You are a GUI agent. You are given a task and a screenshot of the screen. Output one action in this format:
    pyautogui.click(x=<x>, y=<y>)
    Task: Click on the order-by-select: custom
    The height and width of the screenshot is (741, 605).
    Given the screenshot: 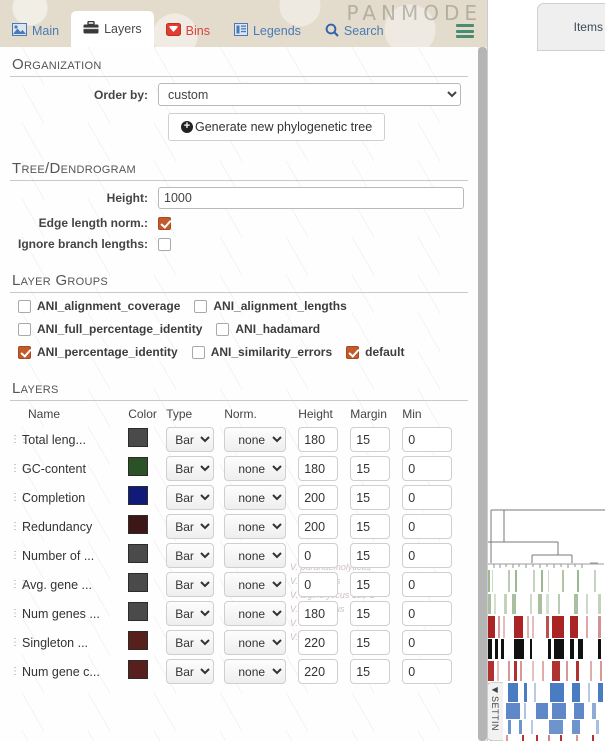 What is the action you would take?
    pyautogui.click(x=309, y=94)
    